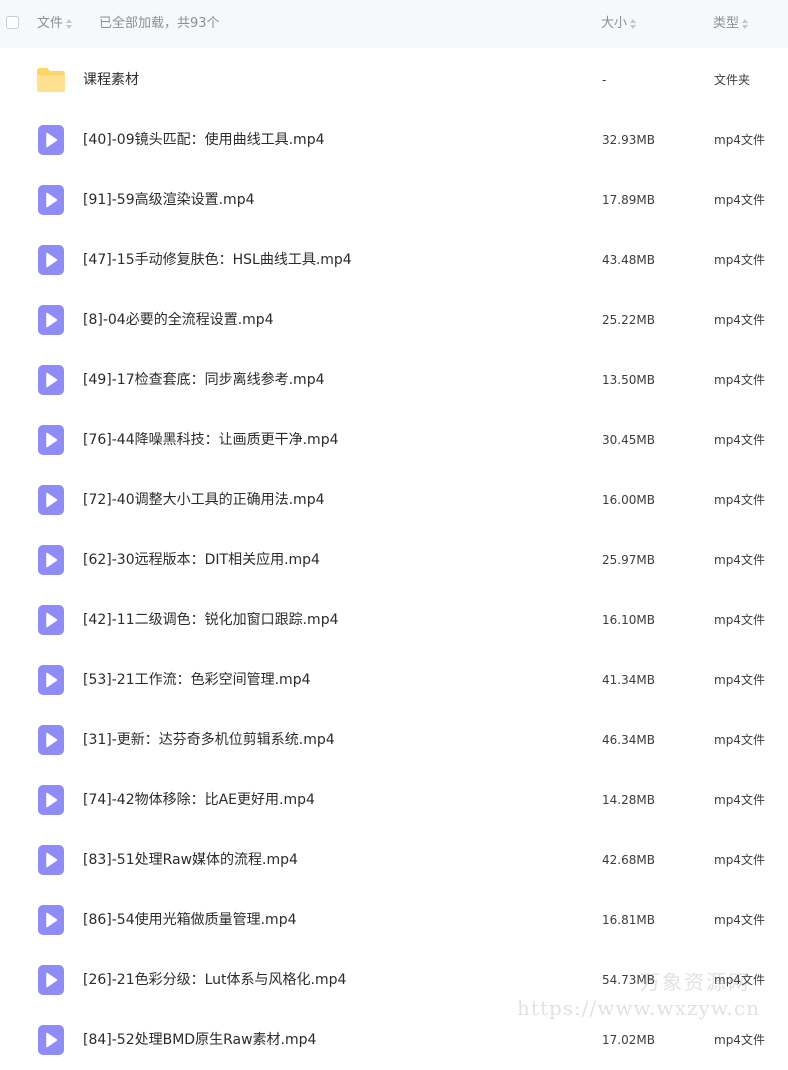 Image resolution: width=788 pixels, height=1070 pixels. I want to click on file-row: 课程素材 - 文件夹, so click(394, 80).